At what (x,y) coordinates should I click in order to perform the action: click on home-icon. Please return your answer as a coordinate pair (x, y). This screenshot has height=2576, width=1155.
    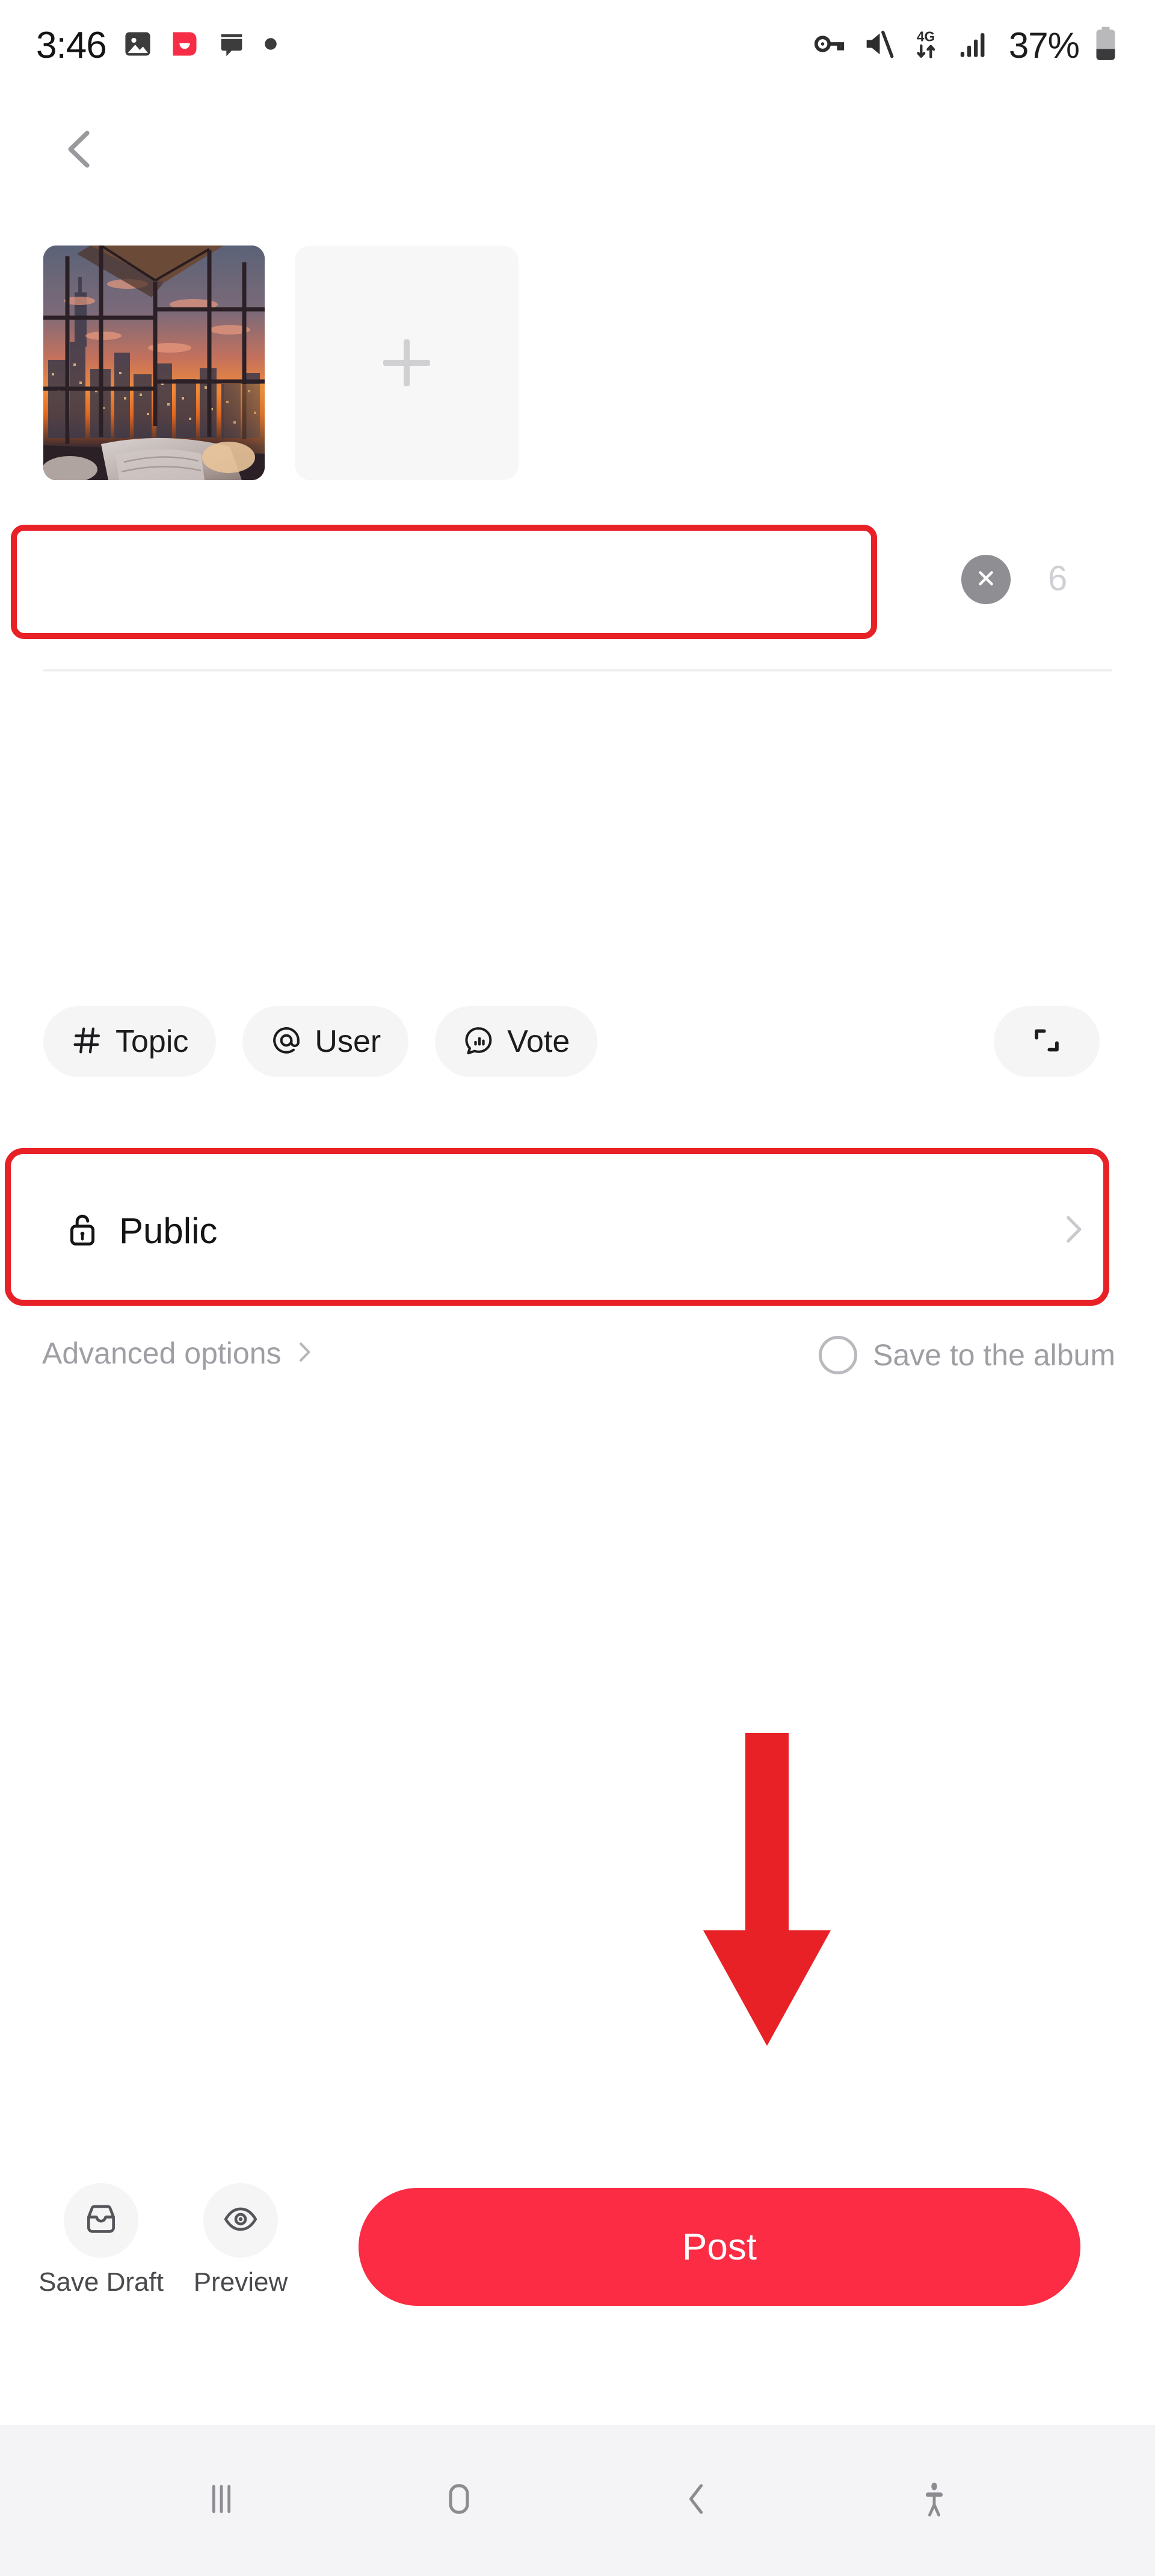
    Looking at the image, I should click on (459, 2500).